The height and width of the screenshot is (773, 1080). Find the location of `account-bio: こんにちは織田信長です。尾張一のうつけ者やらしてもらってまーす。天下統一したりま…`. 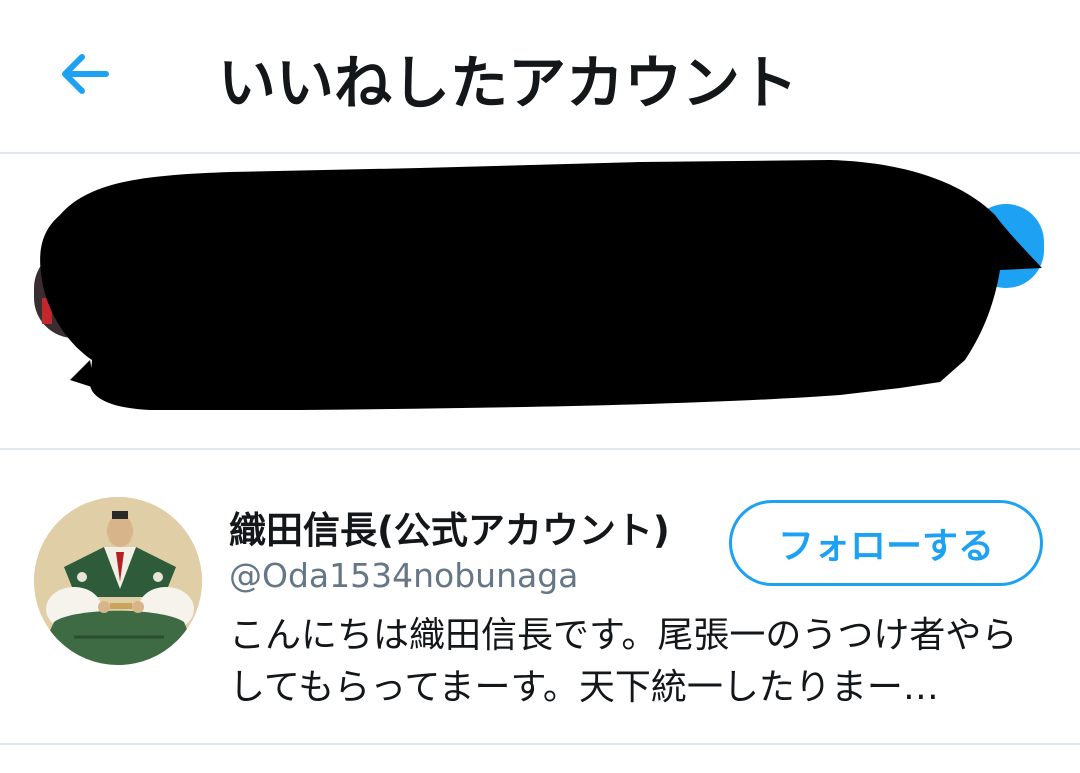

account-bio: こんにちは織田信長です。尾張一のうつけ者やらしてもらってまーす。天下統一したりま… is located at coordinates (623, 661).